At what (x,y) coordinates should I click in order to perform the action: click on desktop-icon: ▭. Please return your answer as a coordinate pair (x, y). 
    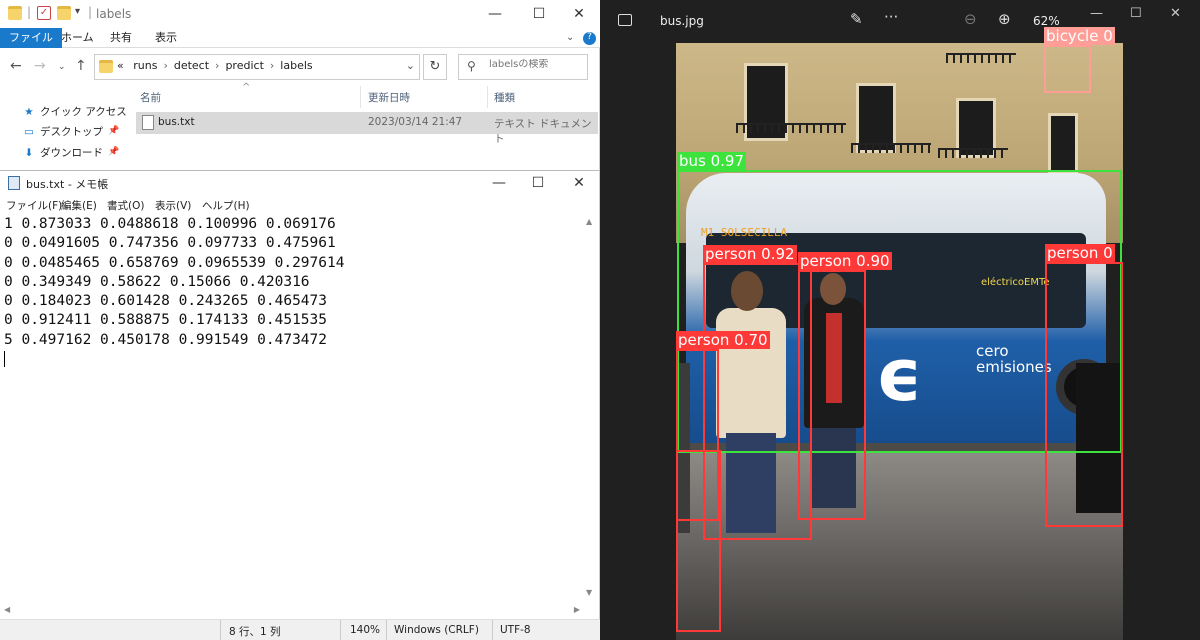
    Looking at the image, I should click on (29, 132).